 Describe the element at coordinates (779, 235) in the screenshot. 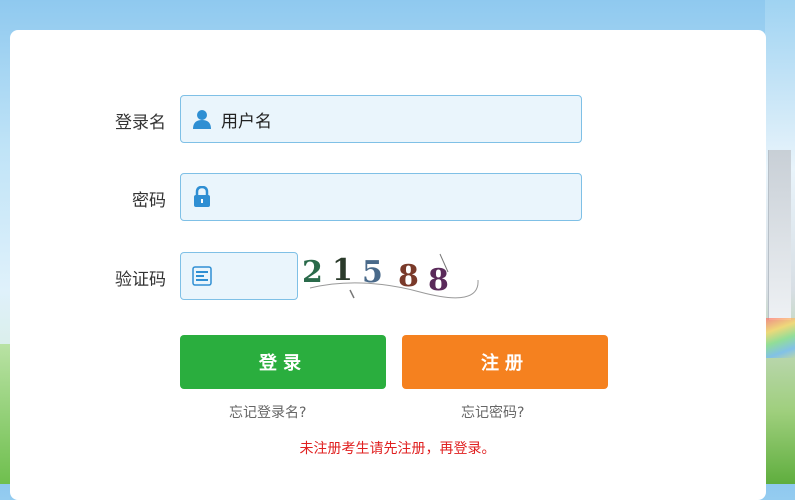

I see `background-building` at that location.